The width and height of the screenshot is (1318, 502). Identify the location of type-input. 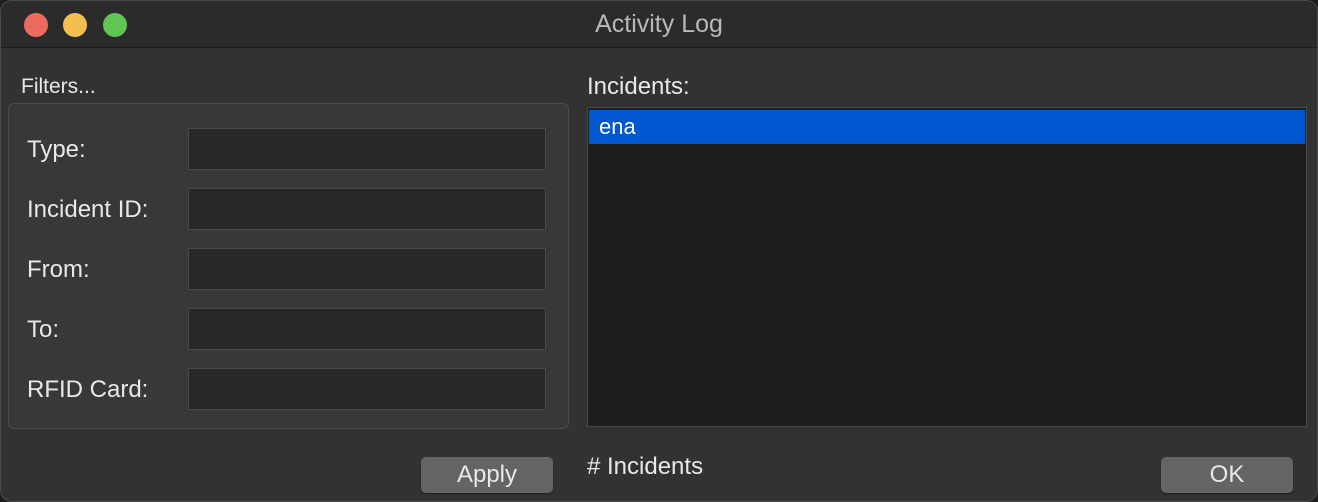
(367, 149).